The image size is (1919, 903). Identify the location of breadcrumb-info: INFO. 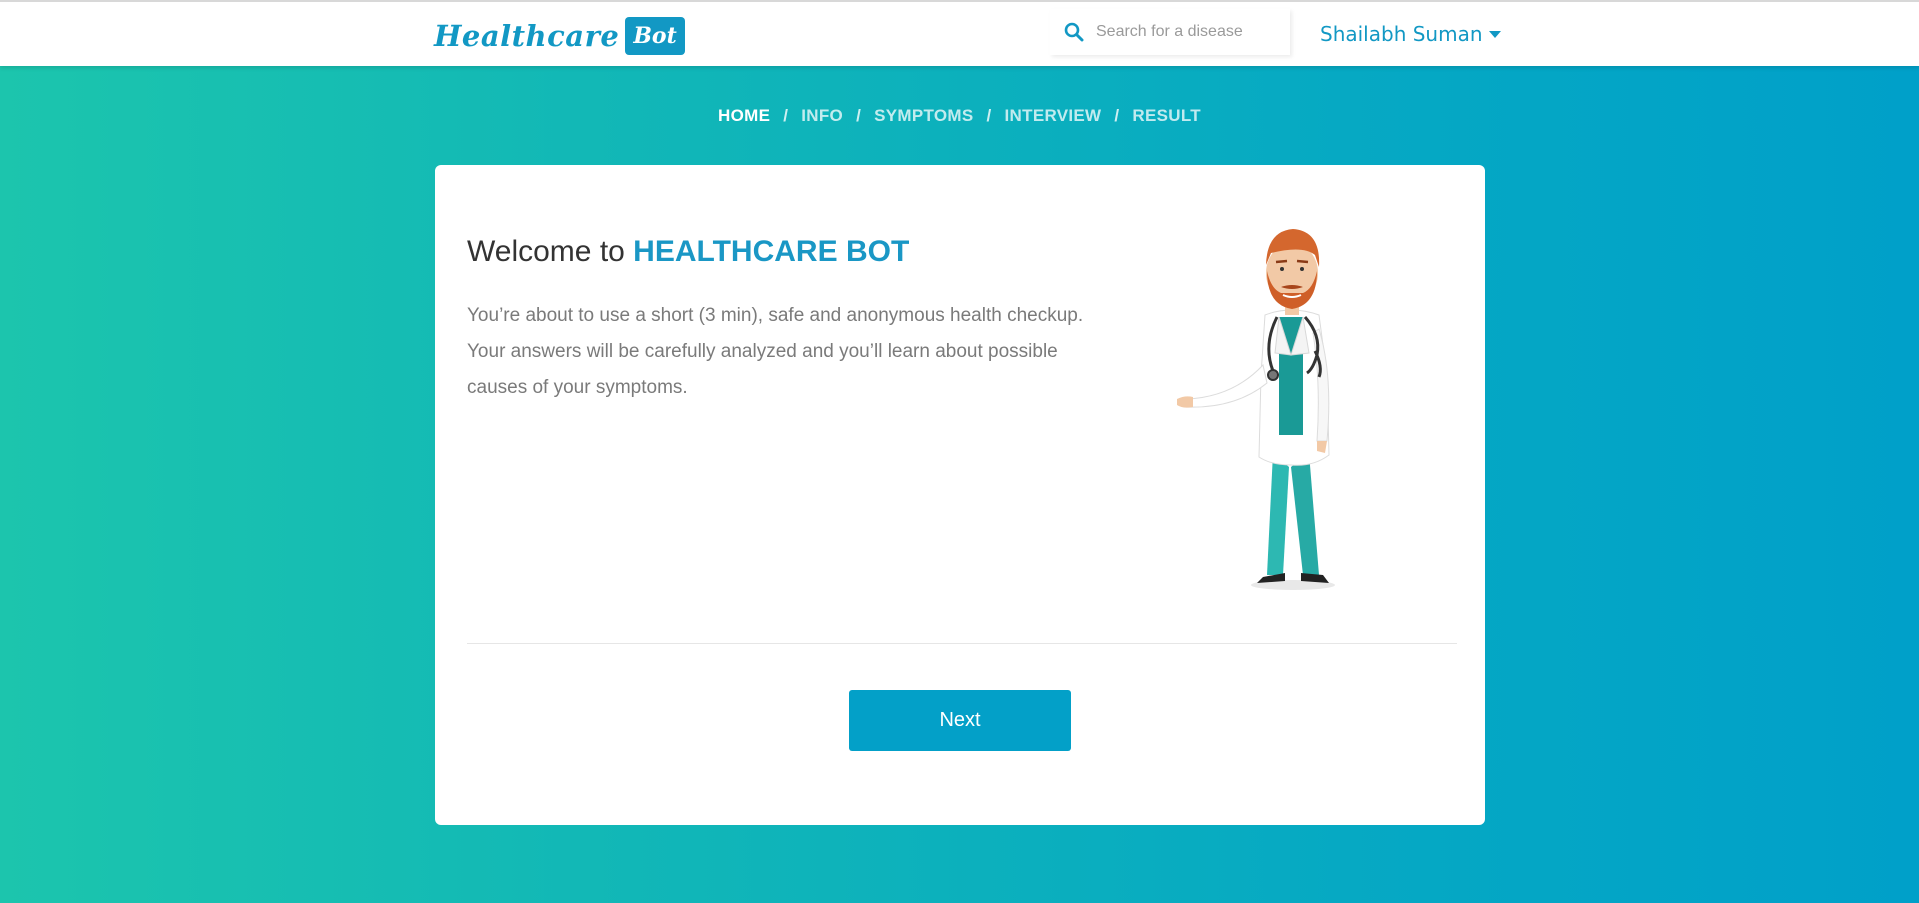
(822, 116).